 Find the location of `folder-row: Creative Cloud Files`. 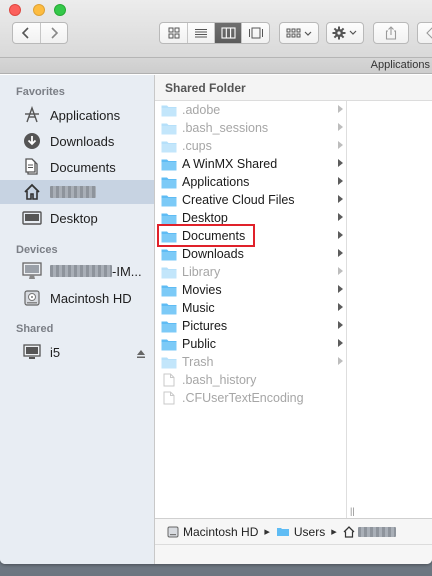

folder-row: Creative Cloud Files is located at coordinates (251, 200).